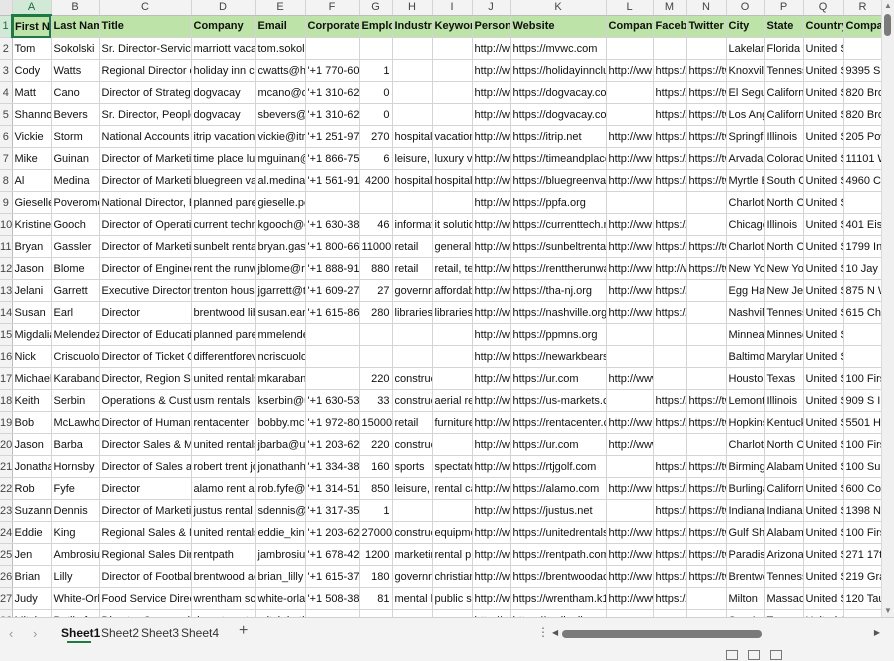  I want to click on cell: '+1 251-97, so click(332, 136).